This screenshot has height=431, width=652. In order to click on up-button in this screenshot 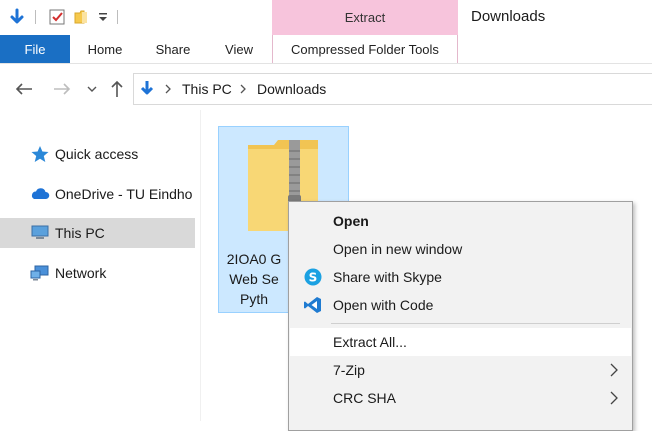, I will do `click(117, 89)`.